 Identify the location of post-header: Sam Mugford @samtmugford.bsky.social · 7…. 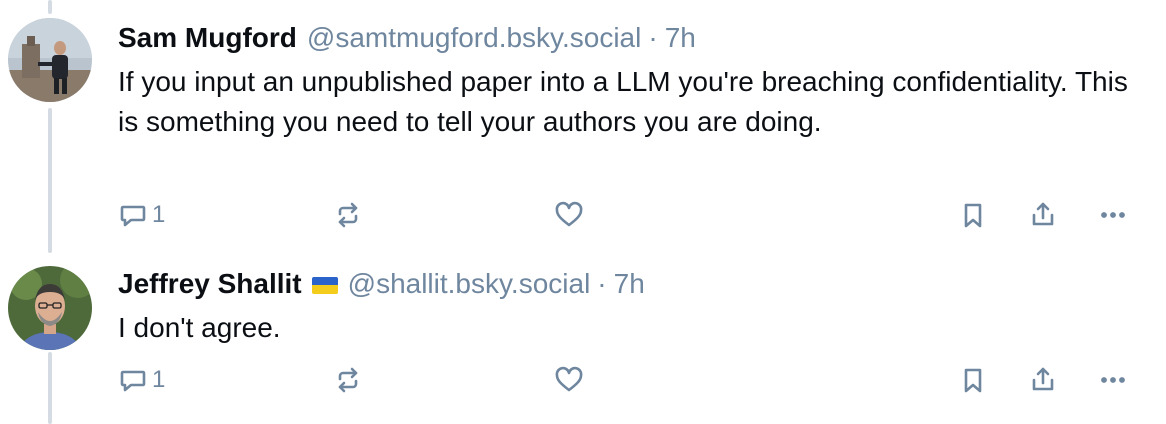
(630, 38).